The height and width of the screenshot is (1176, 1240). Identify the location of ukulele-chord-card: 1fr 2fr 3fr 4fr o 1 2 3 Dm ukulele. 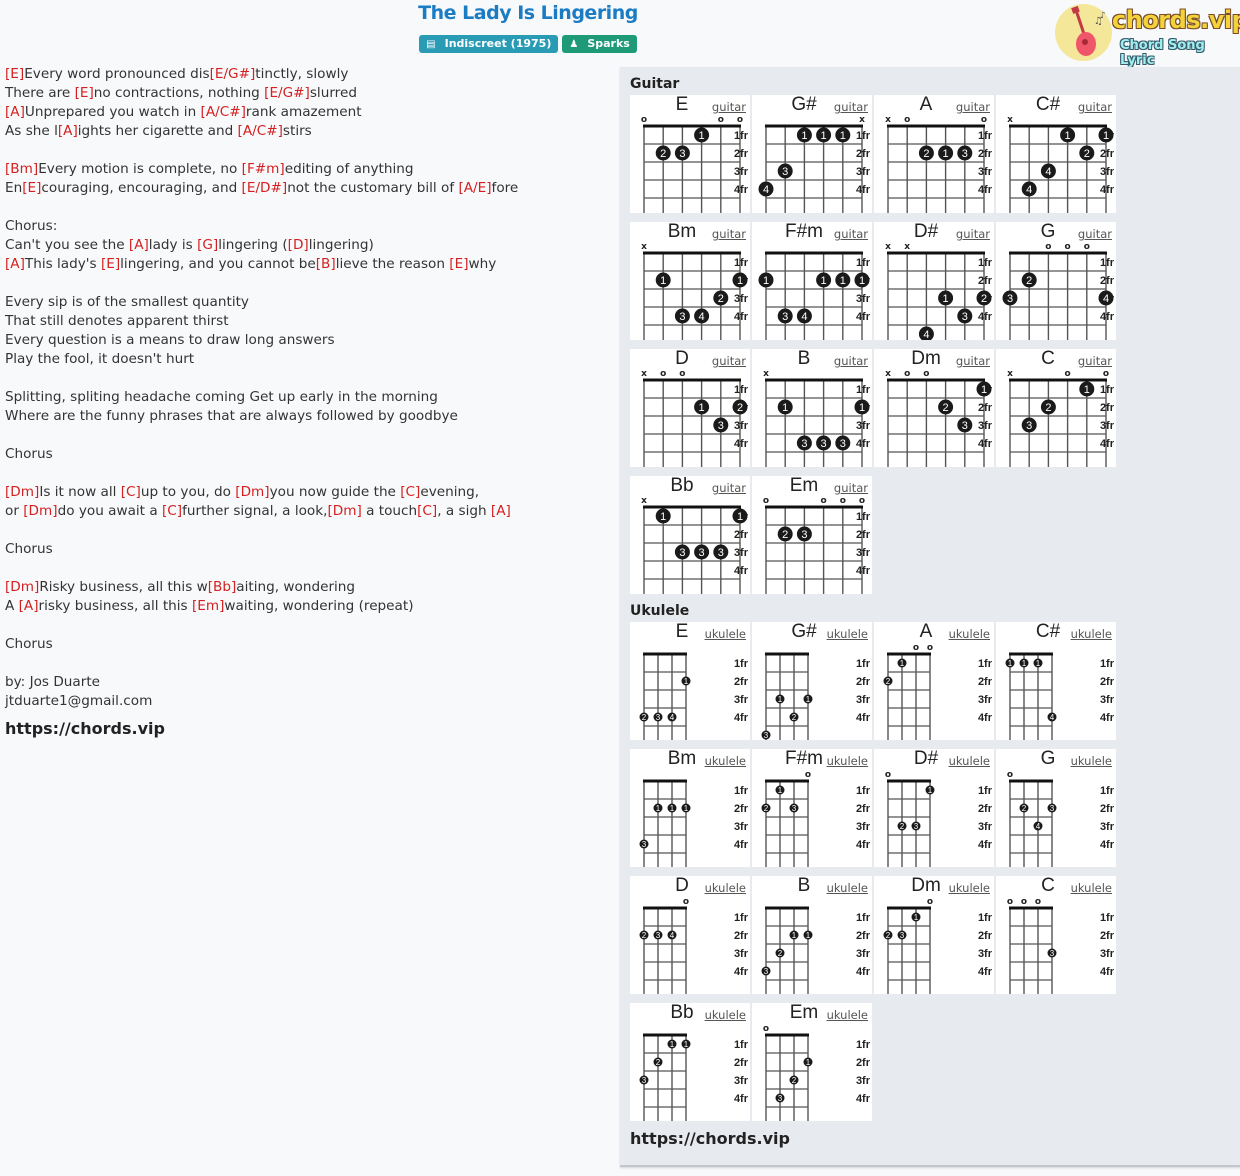
(934, 934).